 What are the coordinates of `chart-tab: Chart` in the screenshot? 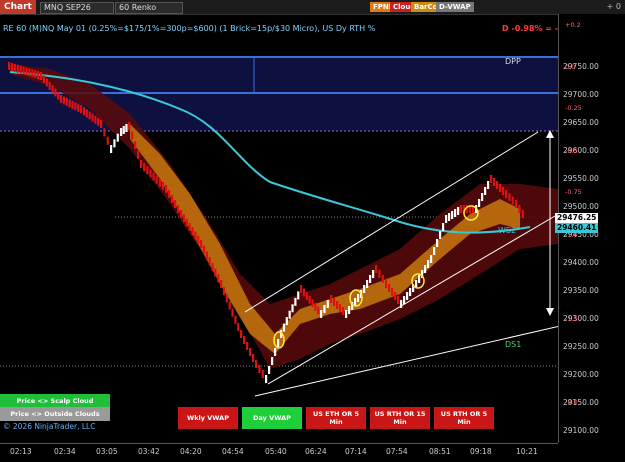 It's located at (18, 7).